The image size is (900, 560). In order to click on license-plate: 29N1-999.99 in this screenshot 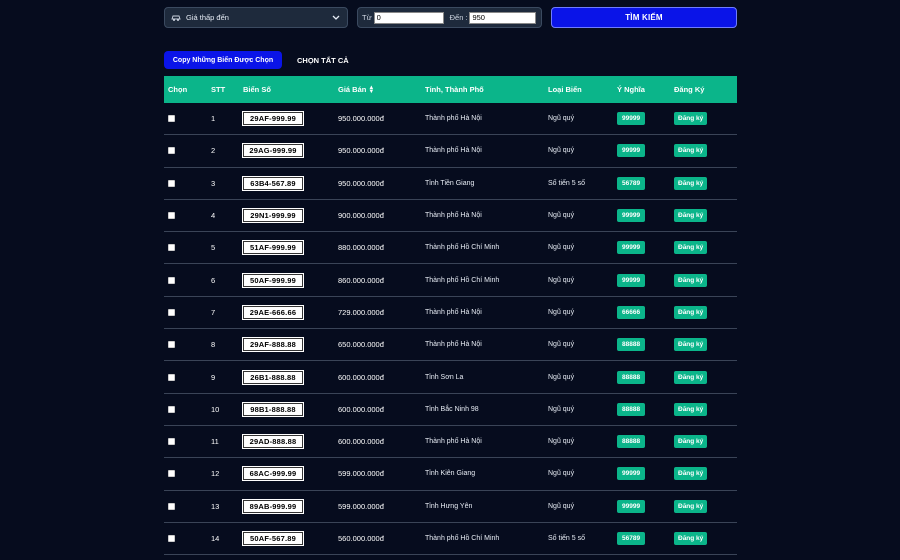, I will do `click(273, 216)`.